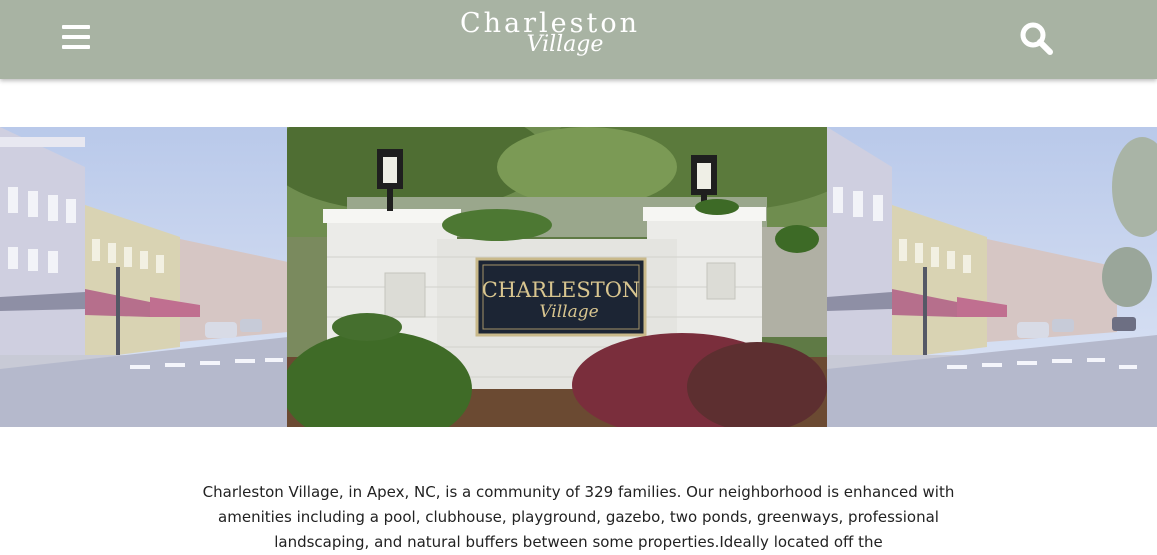 This screenshot has height=555, width=1157. Describe the element at coordinates (76, 37) in the screenshot. I see `hamburger-menu-icon` at that location.